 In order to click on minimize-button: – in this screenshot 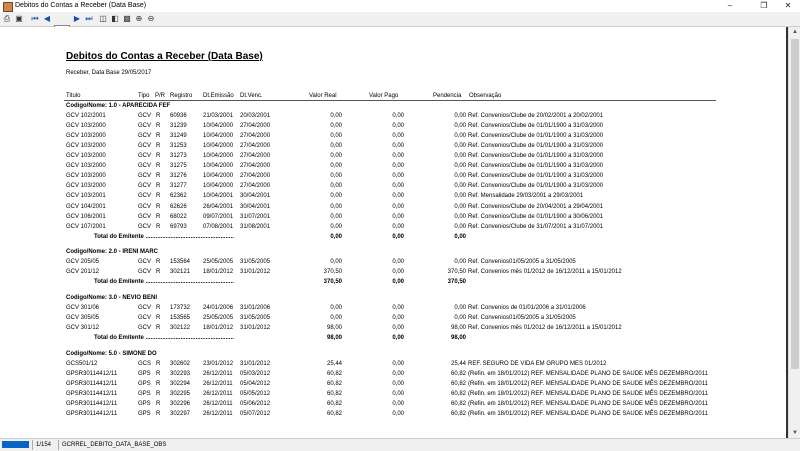, I will do `click(730, 6)`.